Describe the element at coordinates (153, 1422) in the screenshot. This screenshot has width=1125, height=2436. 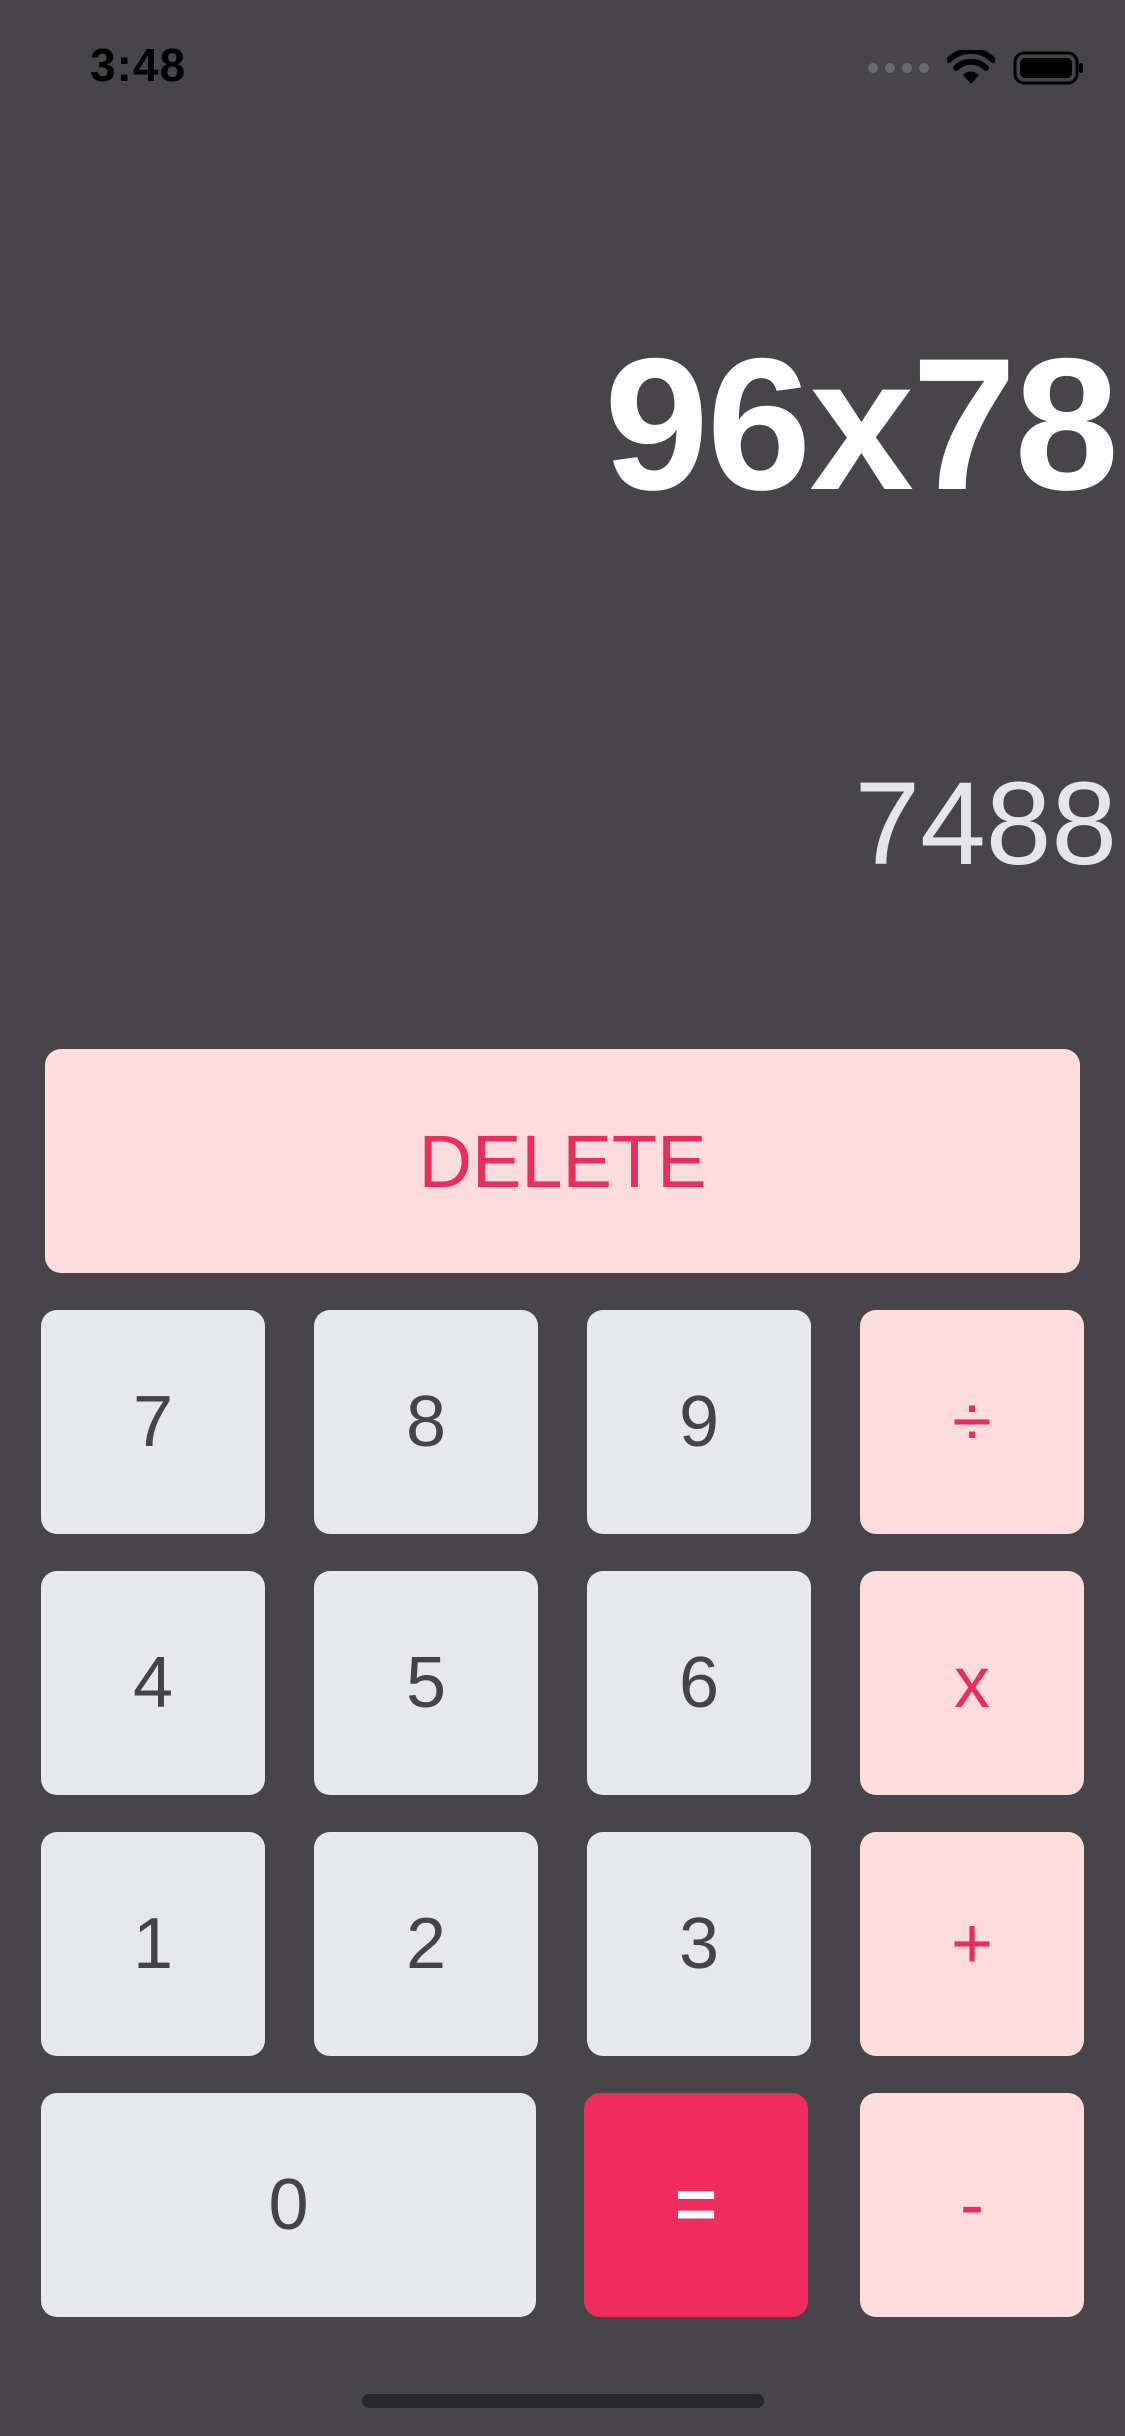
I see `key-7: 7` at that location.